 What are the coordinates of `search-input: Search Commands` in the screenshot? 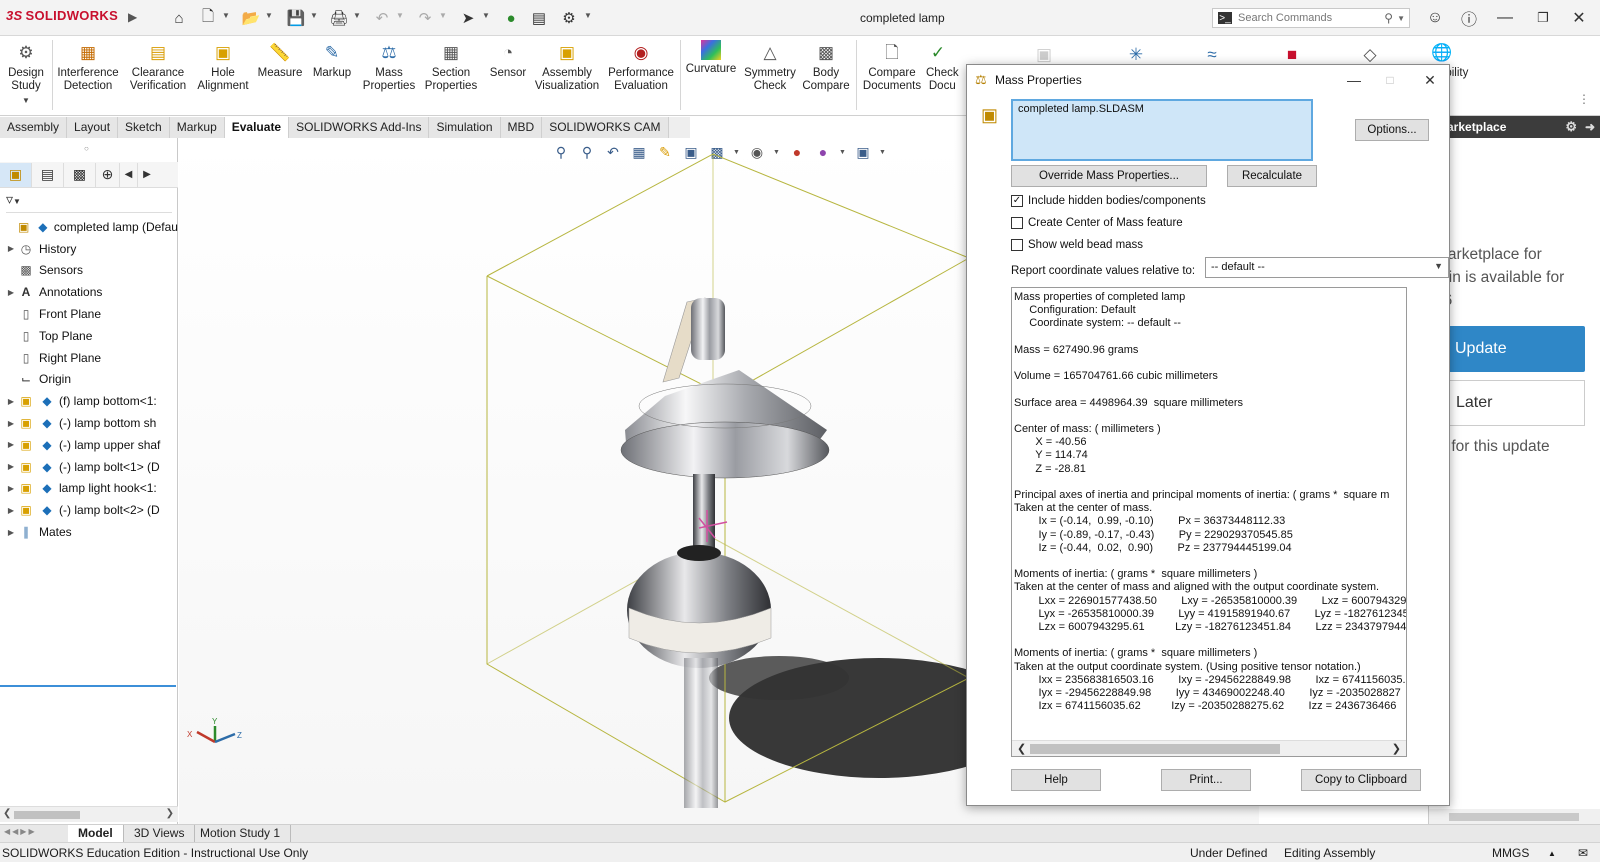 It's located at (1311, 18).